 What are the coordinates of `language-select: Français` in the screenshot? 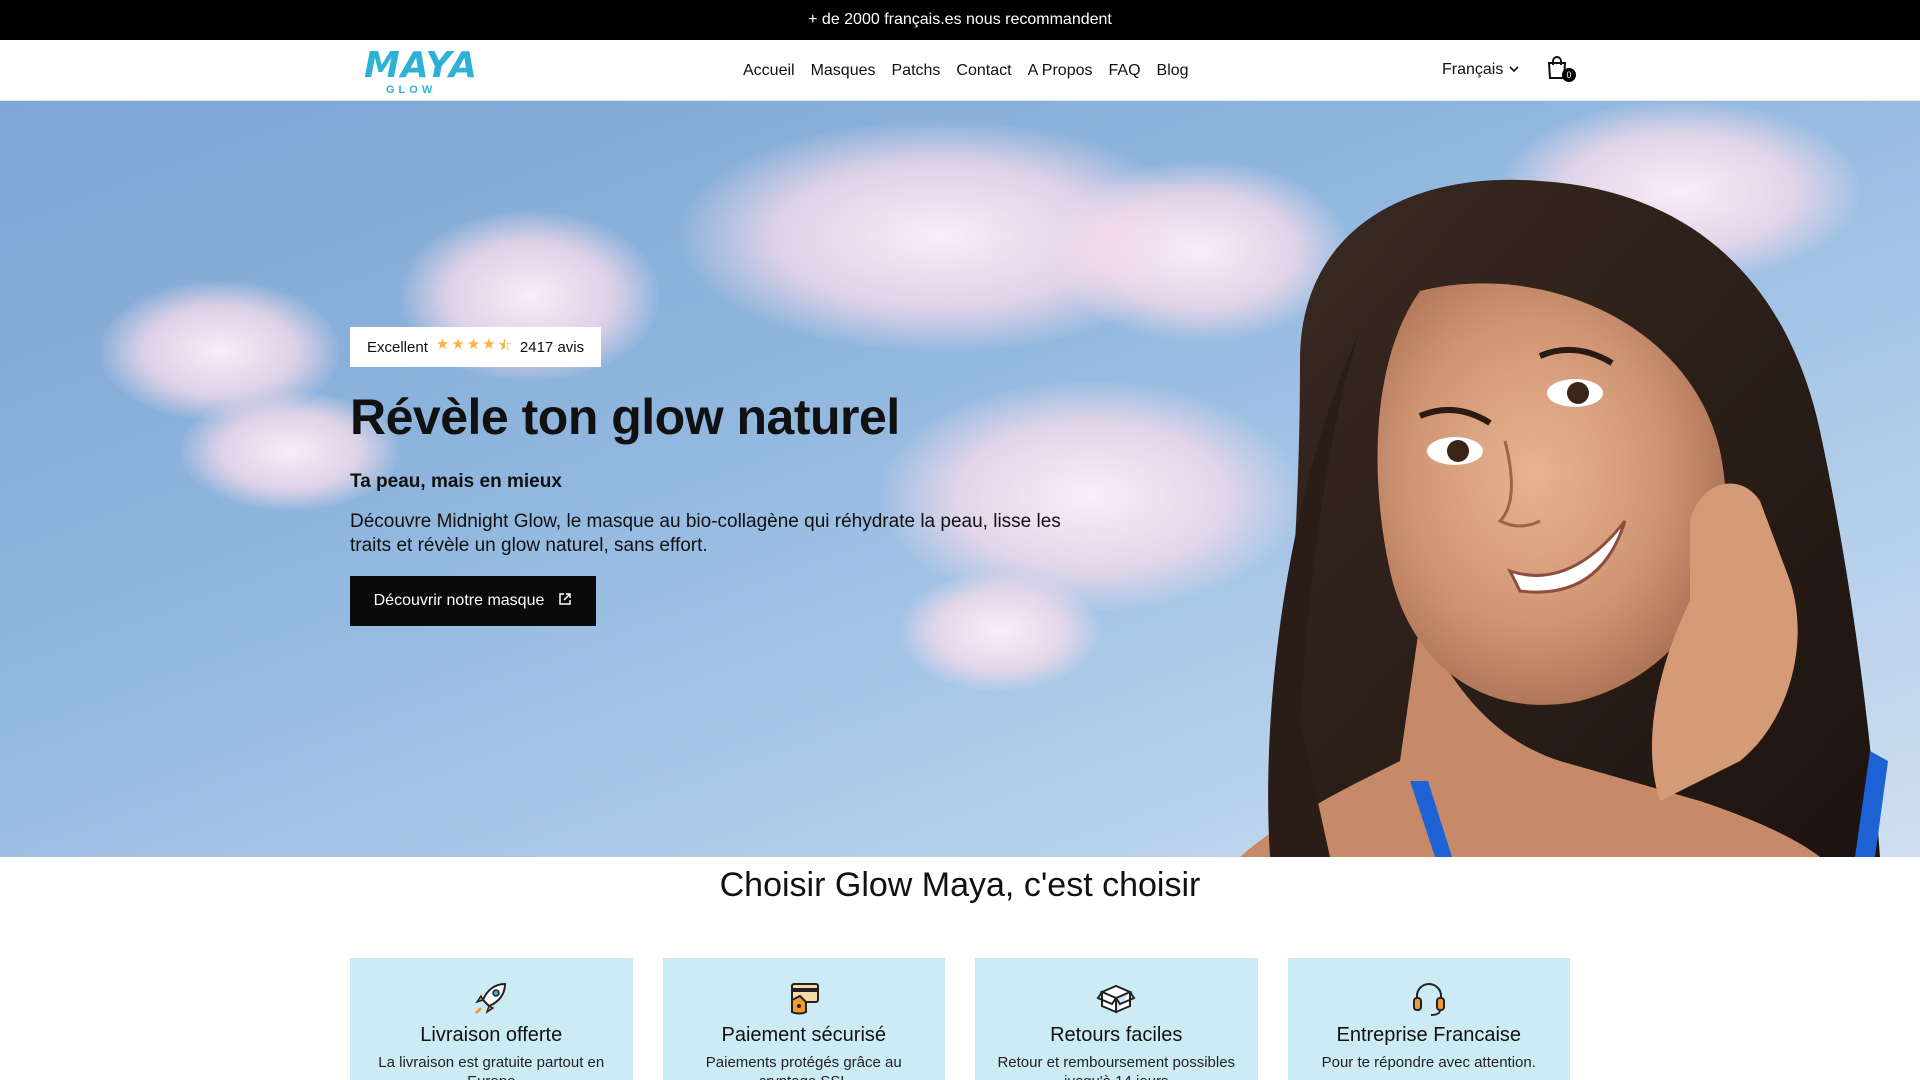 It's located at (1478, 70).